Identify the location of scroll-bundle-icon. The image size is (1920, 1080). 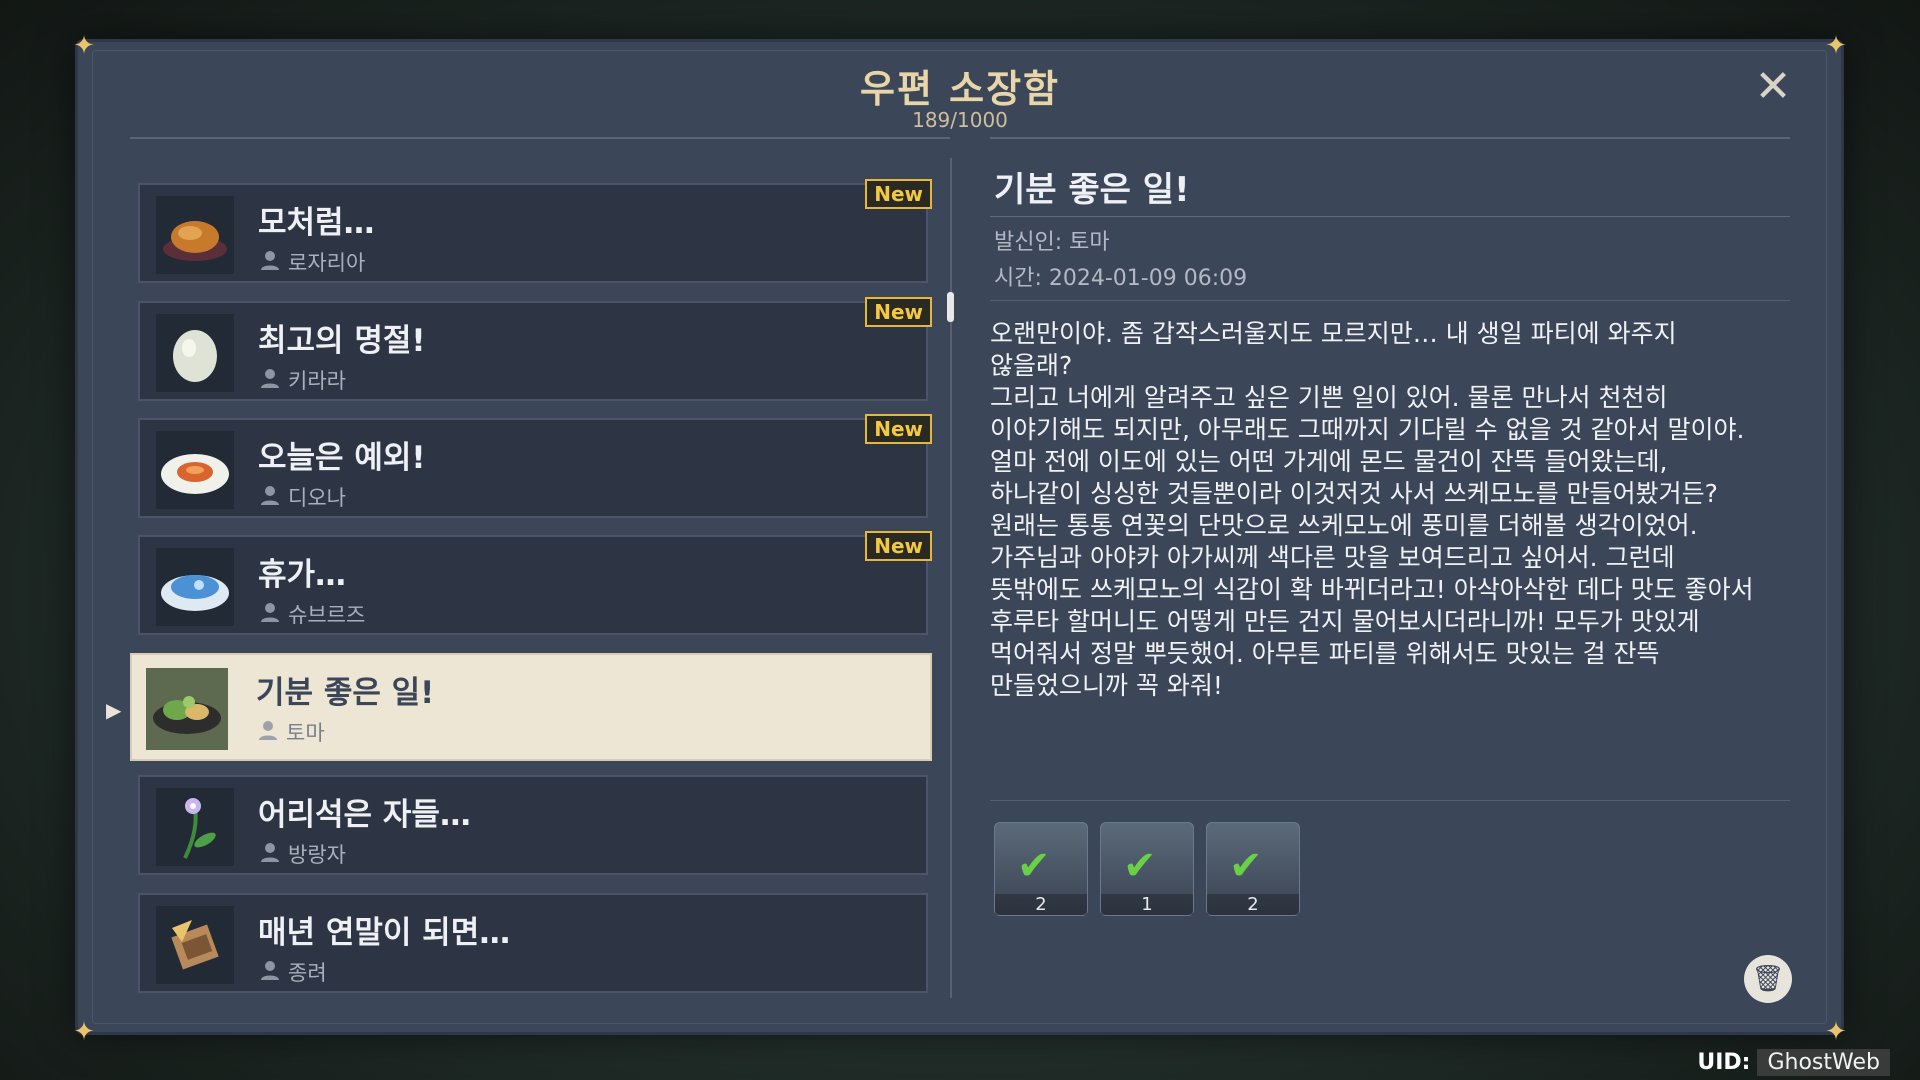
(195, 945).